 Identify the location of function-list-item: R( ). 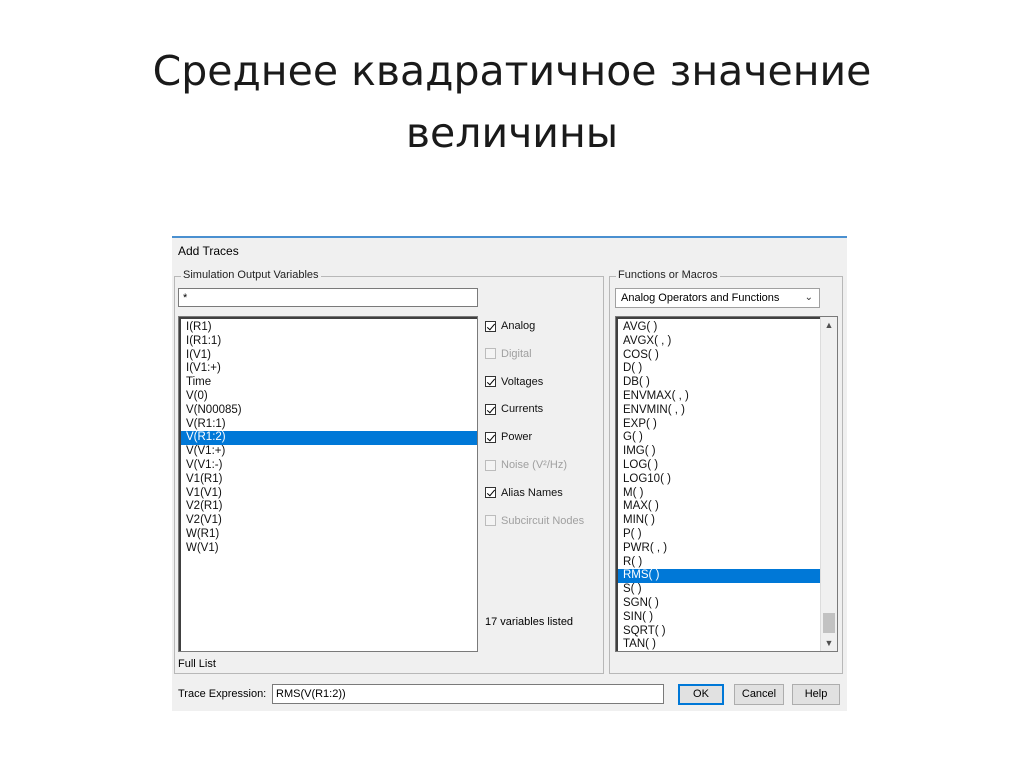
(719, 563).